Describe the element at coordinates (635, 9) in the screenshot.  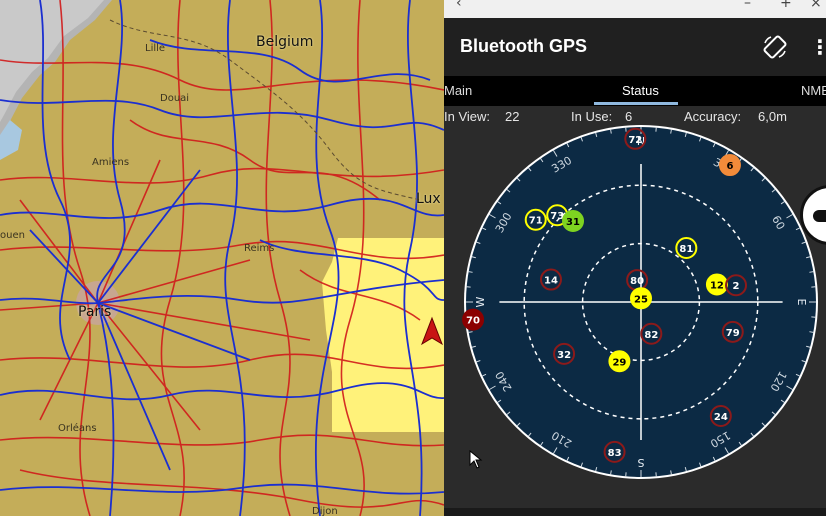
I see `window-titlebar: ‹ – + ×` at that location.